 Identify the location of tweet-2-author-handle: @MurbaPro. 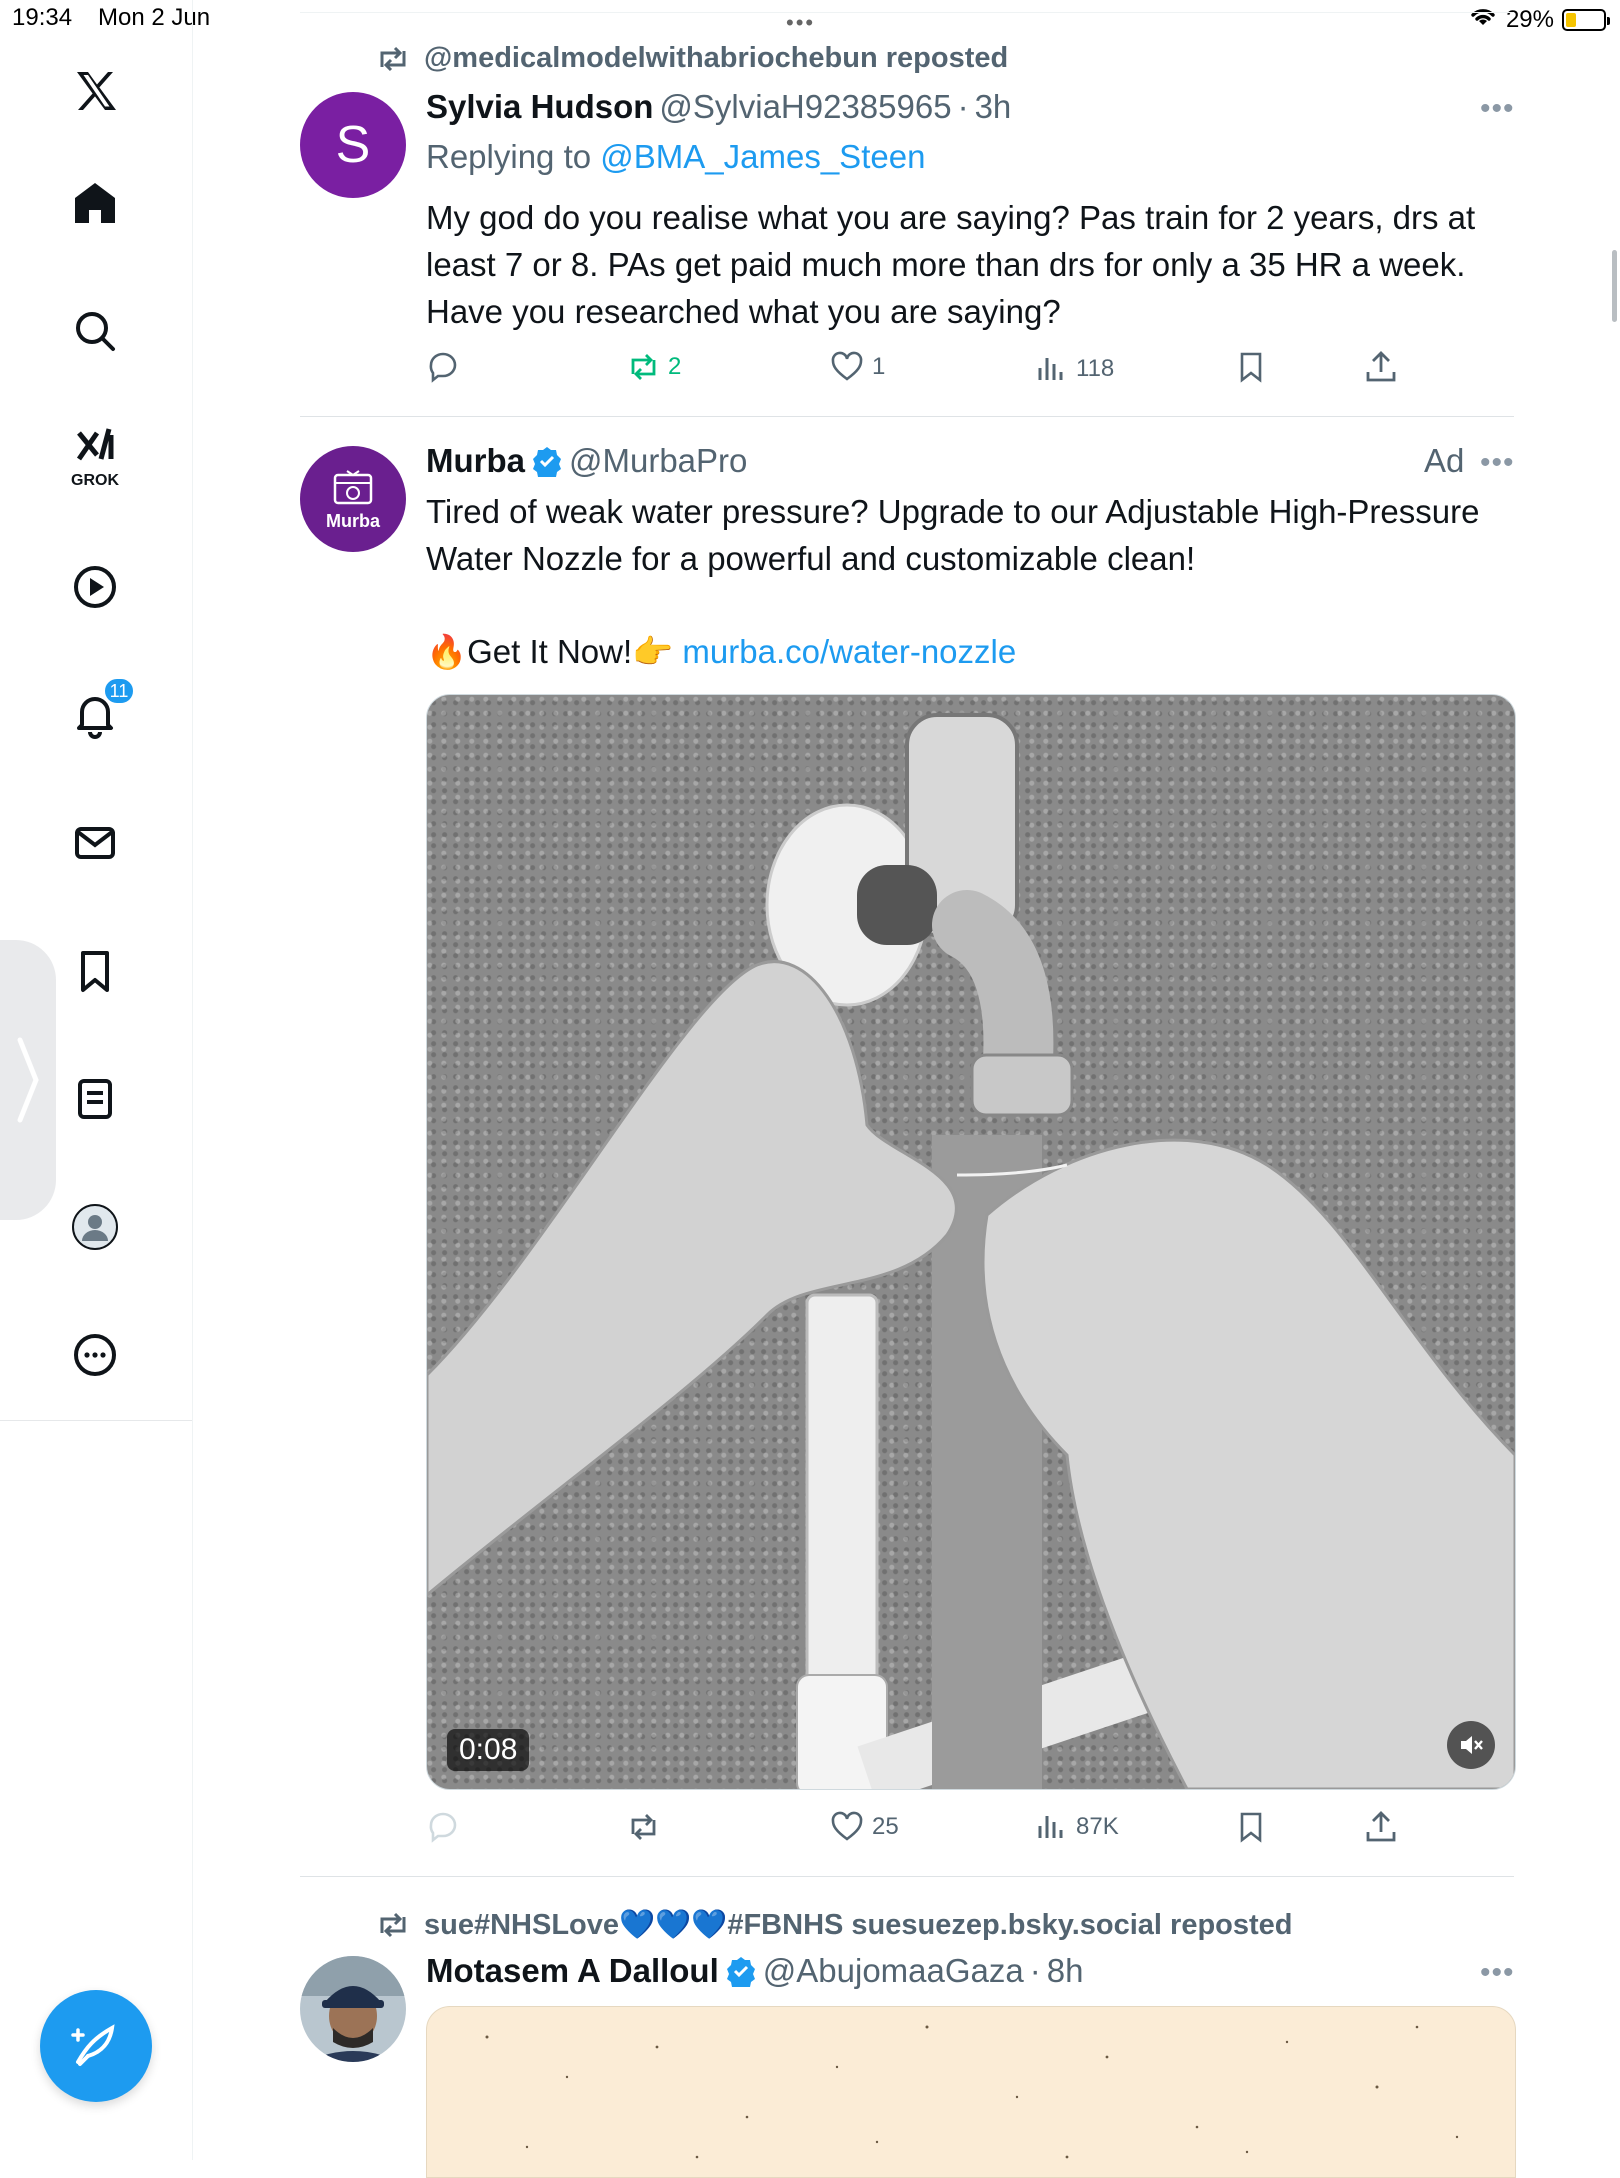
(658, 461).